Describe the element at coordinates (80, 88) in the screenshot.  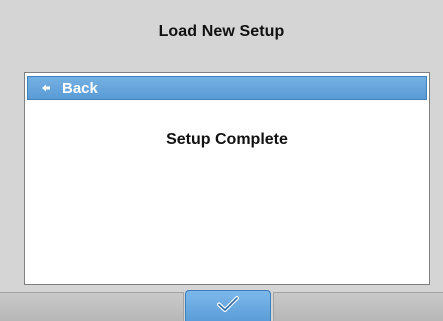
I see `back-label: Back` at that location.